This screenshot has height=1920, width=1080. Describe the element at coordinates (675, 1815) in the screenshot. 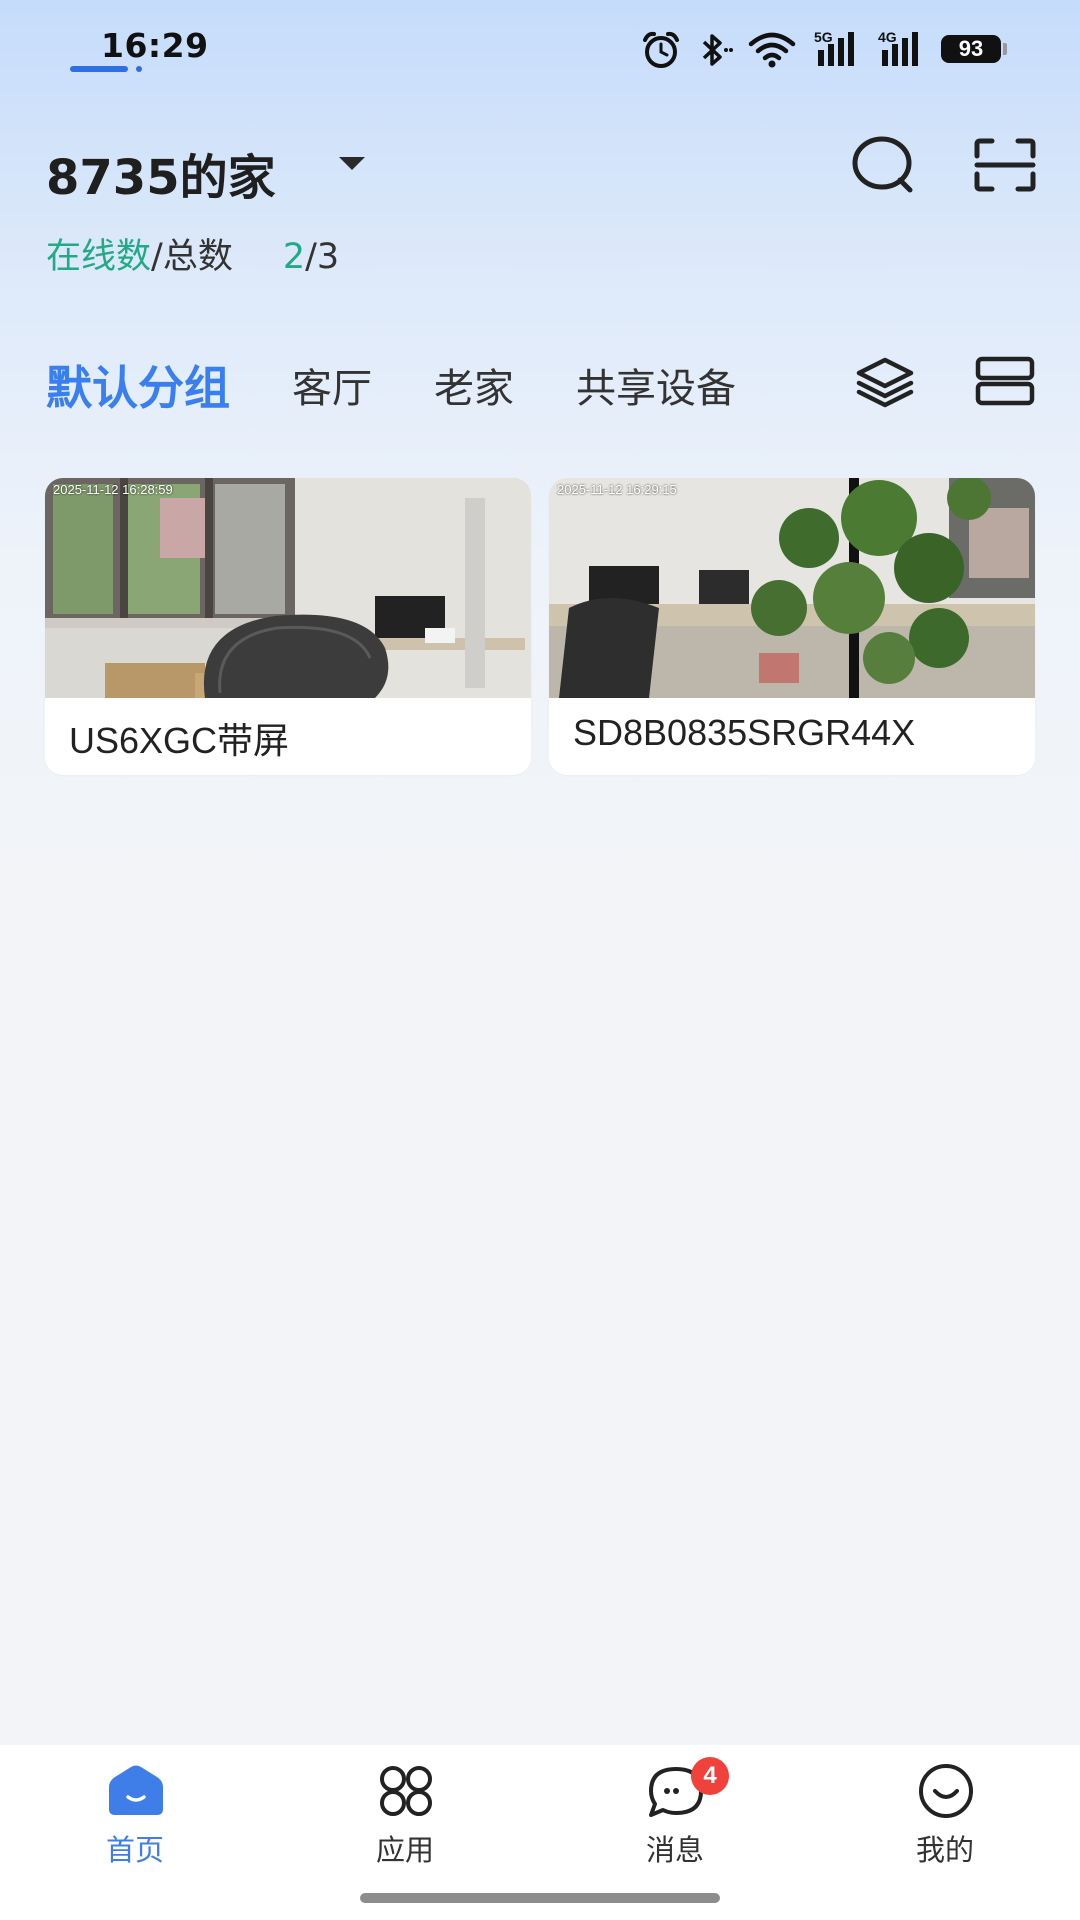

I see `nav-messages: 4 消息` at that location.